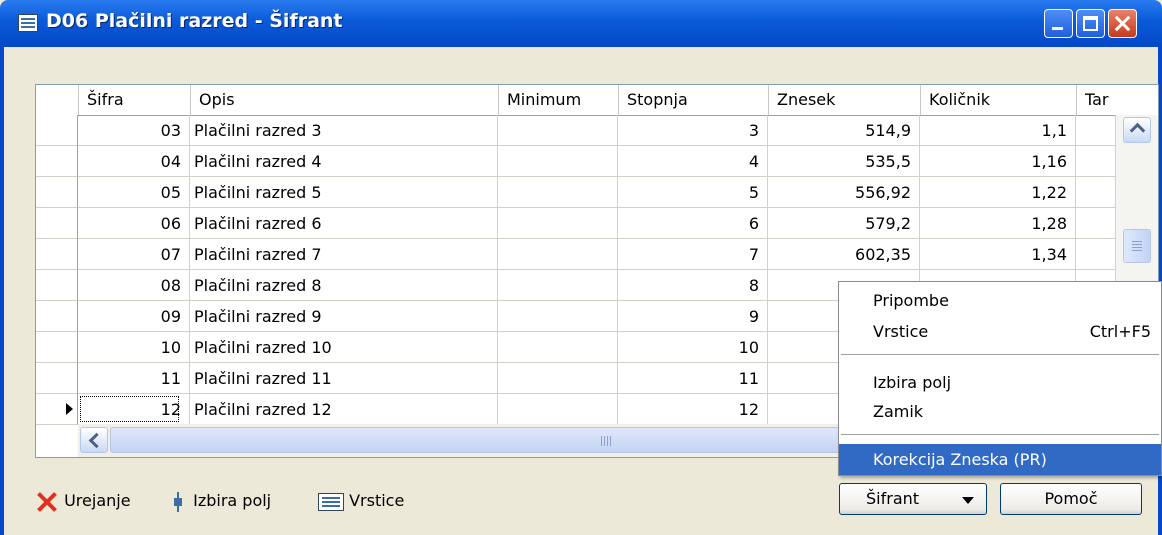  I want to click on cell-stopnja: 4, so click(693, 161).